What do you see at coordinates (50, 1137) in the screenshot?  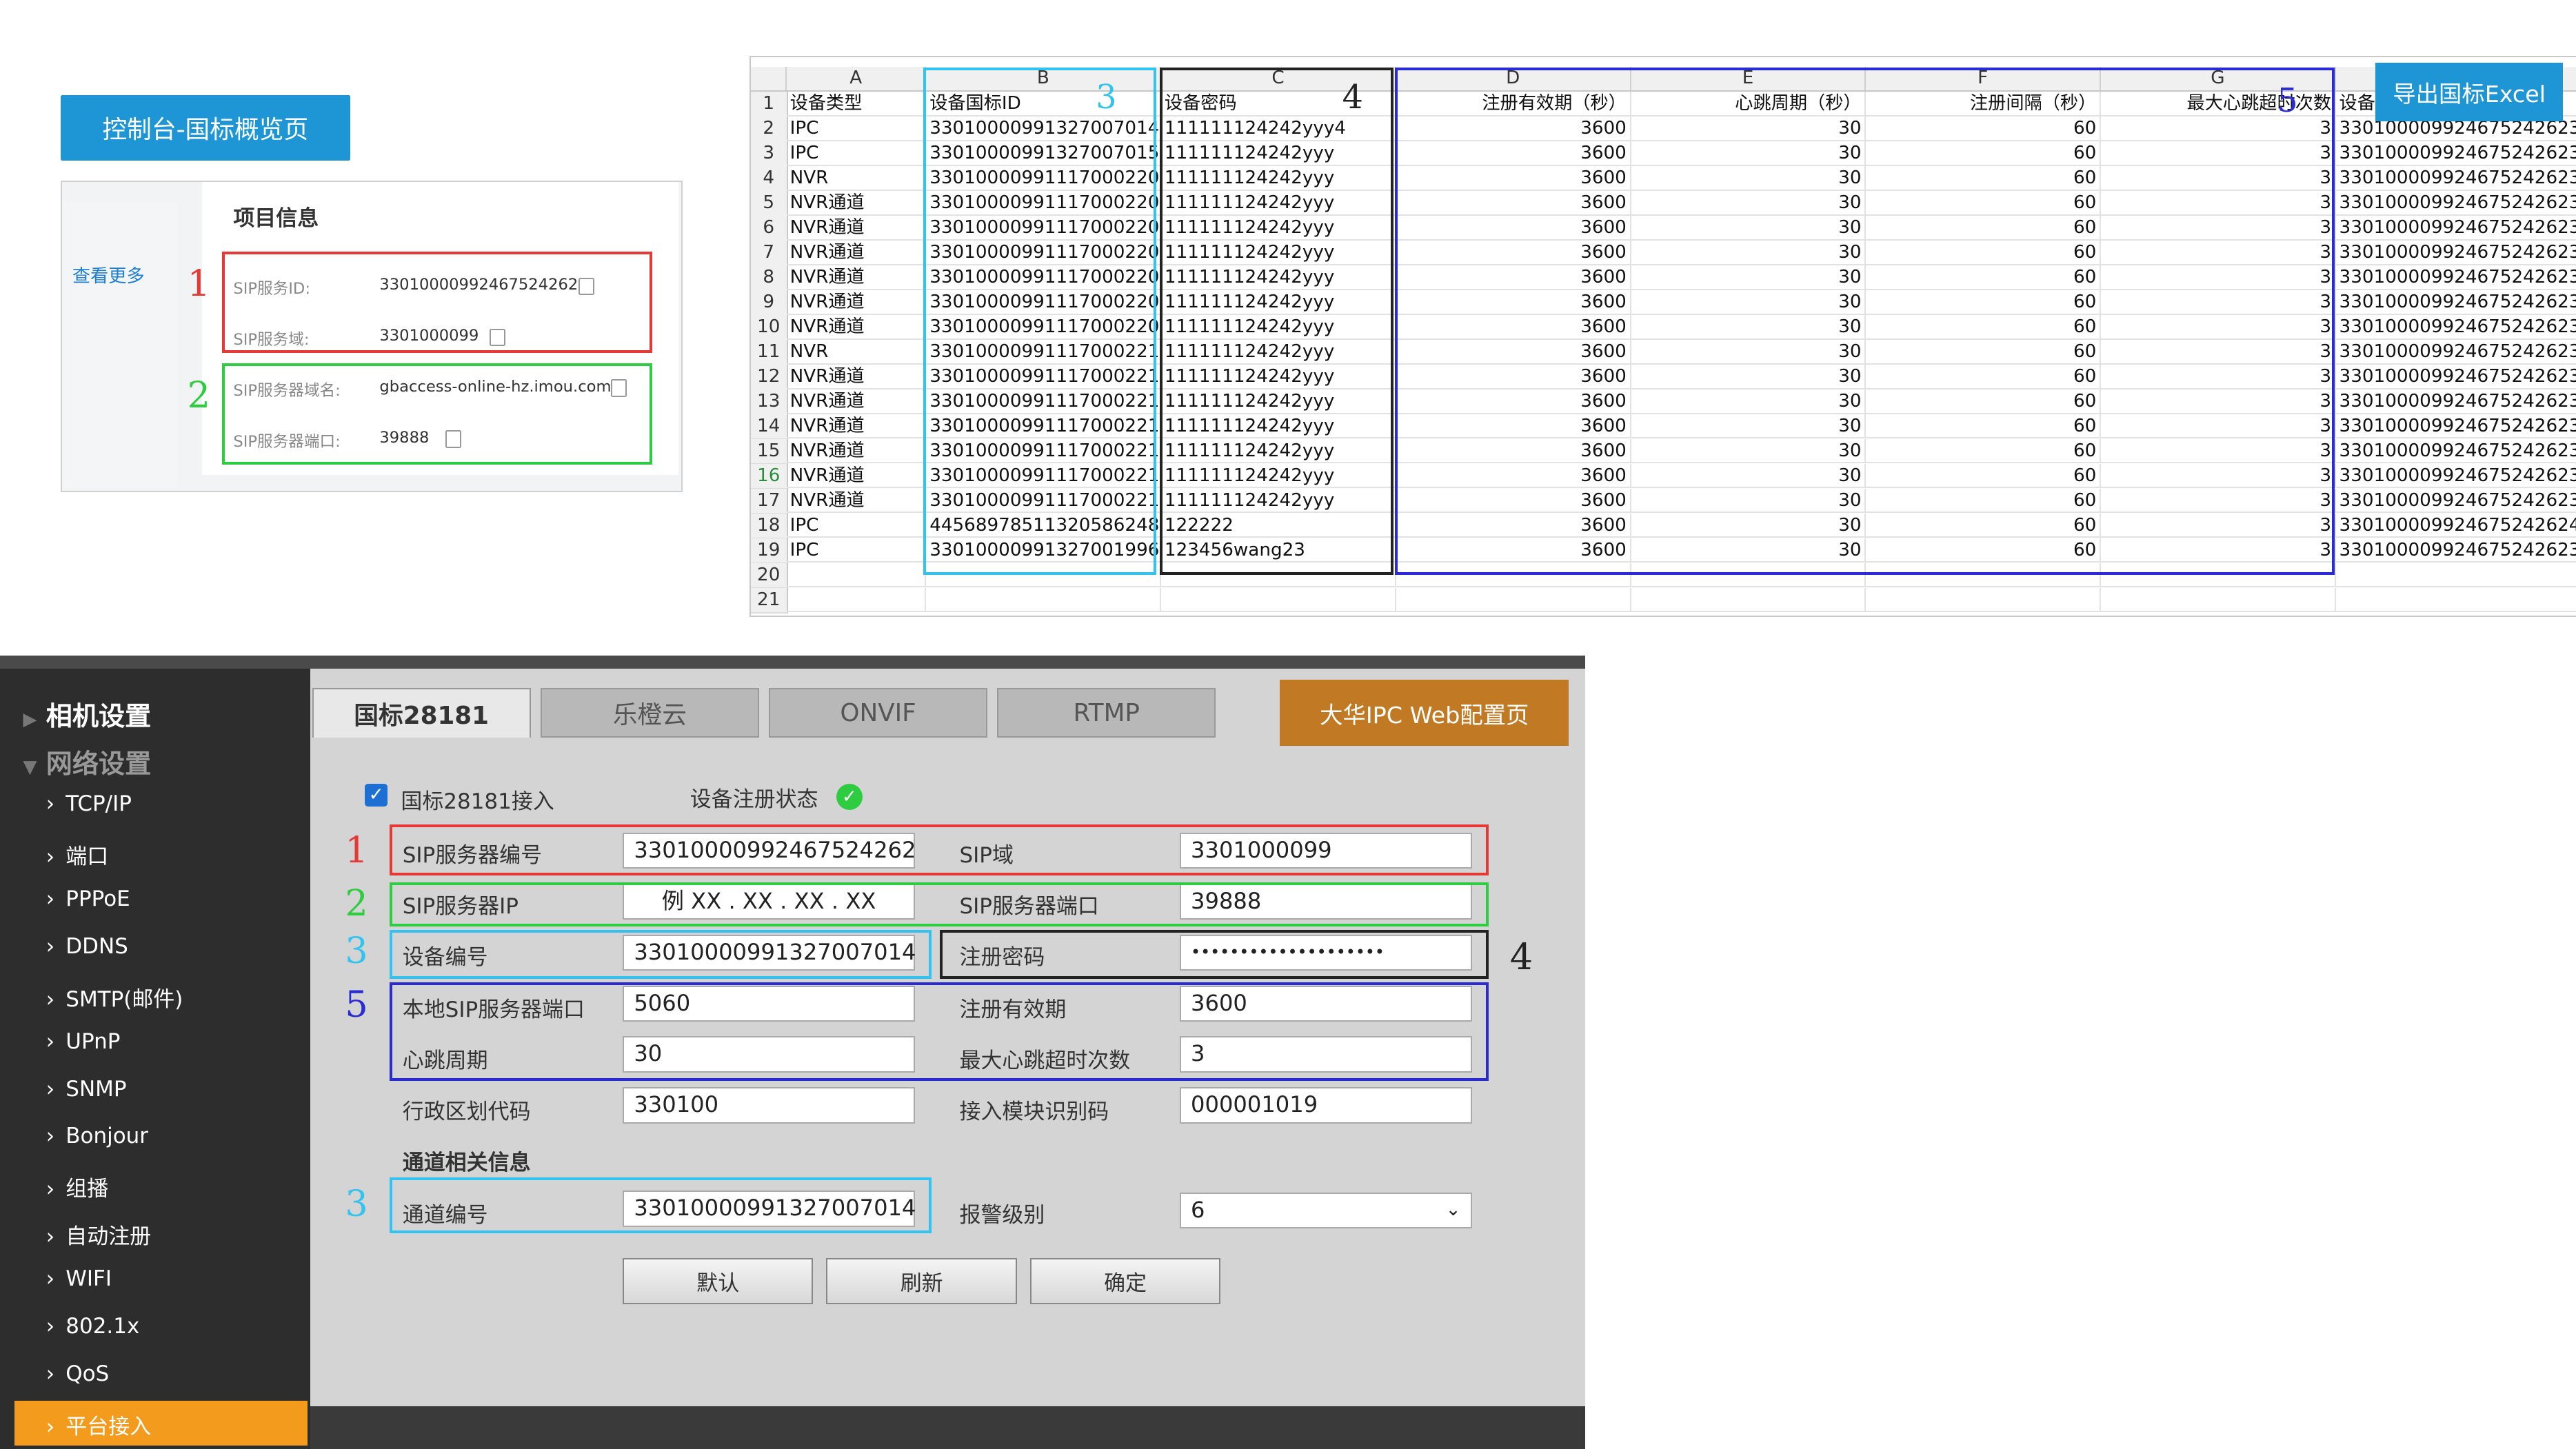 I see `chevron-right-icon: ›` at bounding box center [50, 1137].